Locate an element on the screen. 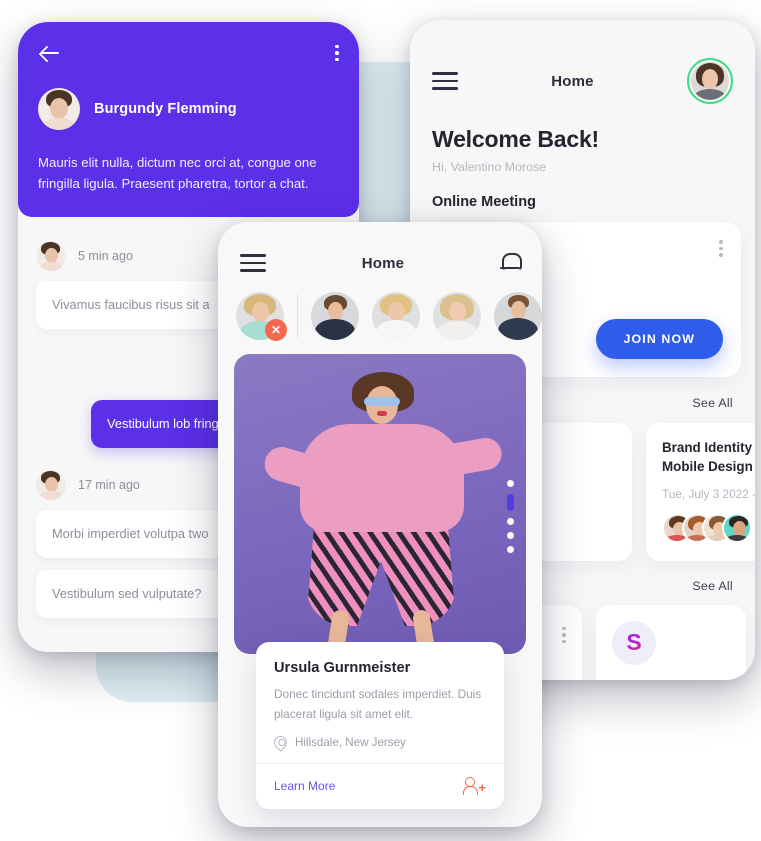 The image size is (761, 841). event-title: Brand Identity G Mobile Design A is located at coordinates (707, 457).